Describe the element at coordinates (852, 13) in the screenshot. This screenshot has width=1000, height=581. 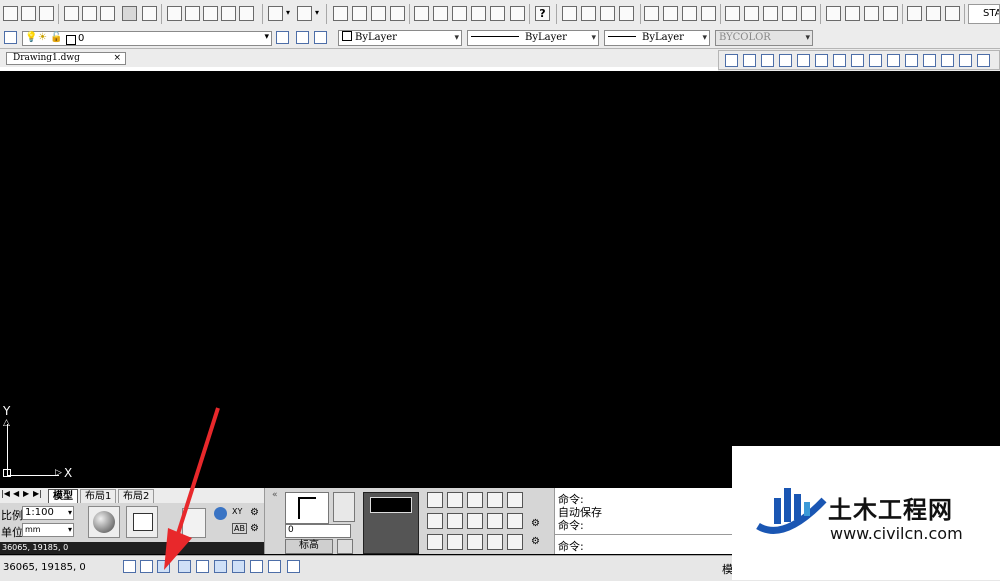
I see `center-mark-icon` at that location.